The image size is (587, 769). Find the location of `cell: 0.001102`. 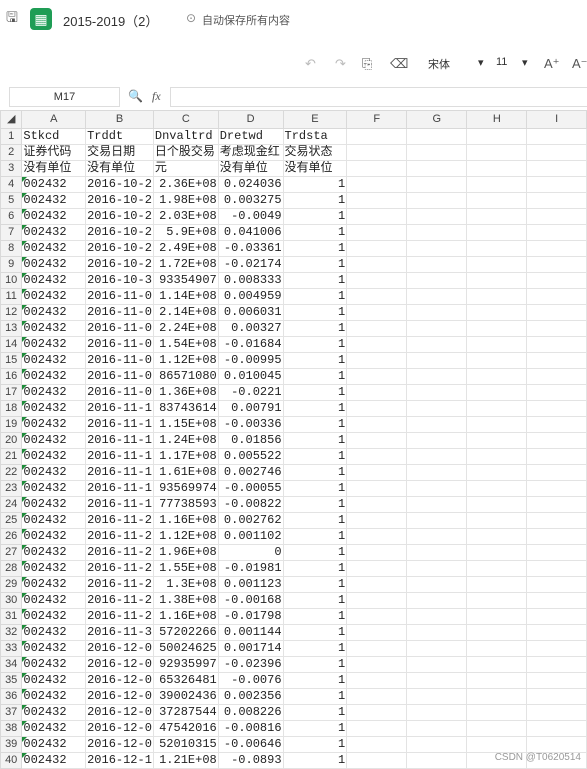

cell: 0.001102 is located at coordinates (250, 536).